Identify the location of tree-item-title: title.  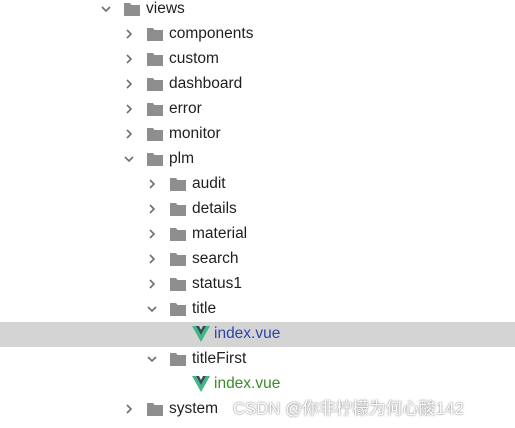
(257, 309).